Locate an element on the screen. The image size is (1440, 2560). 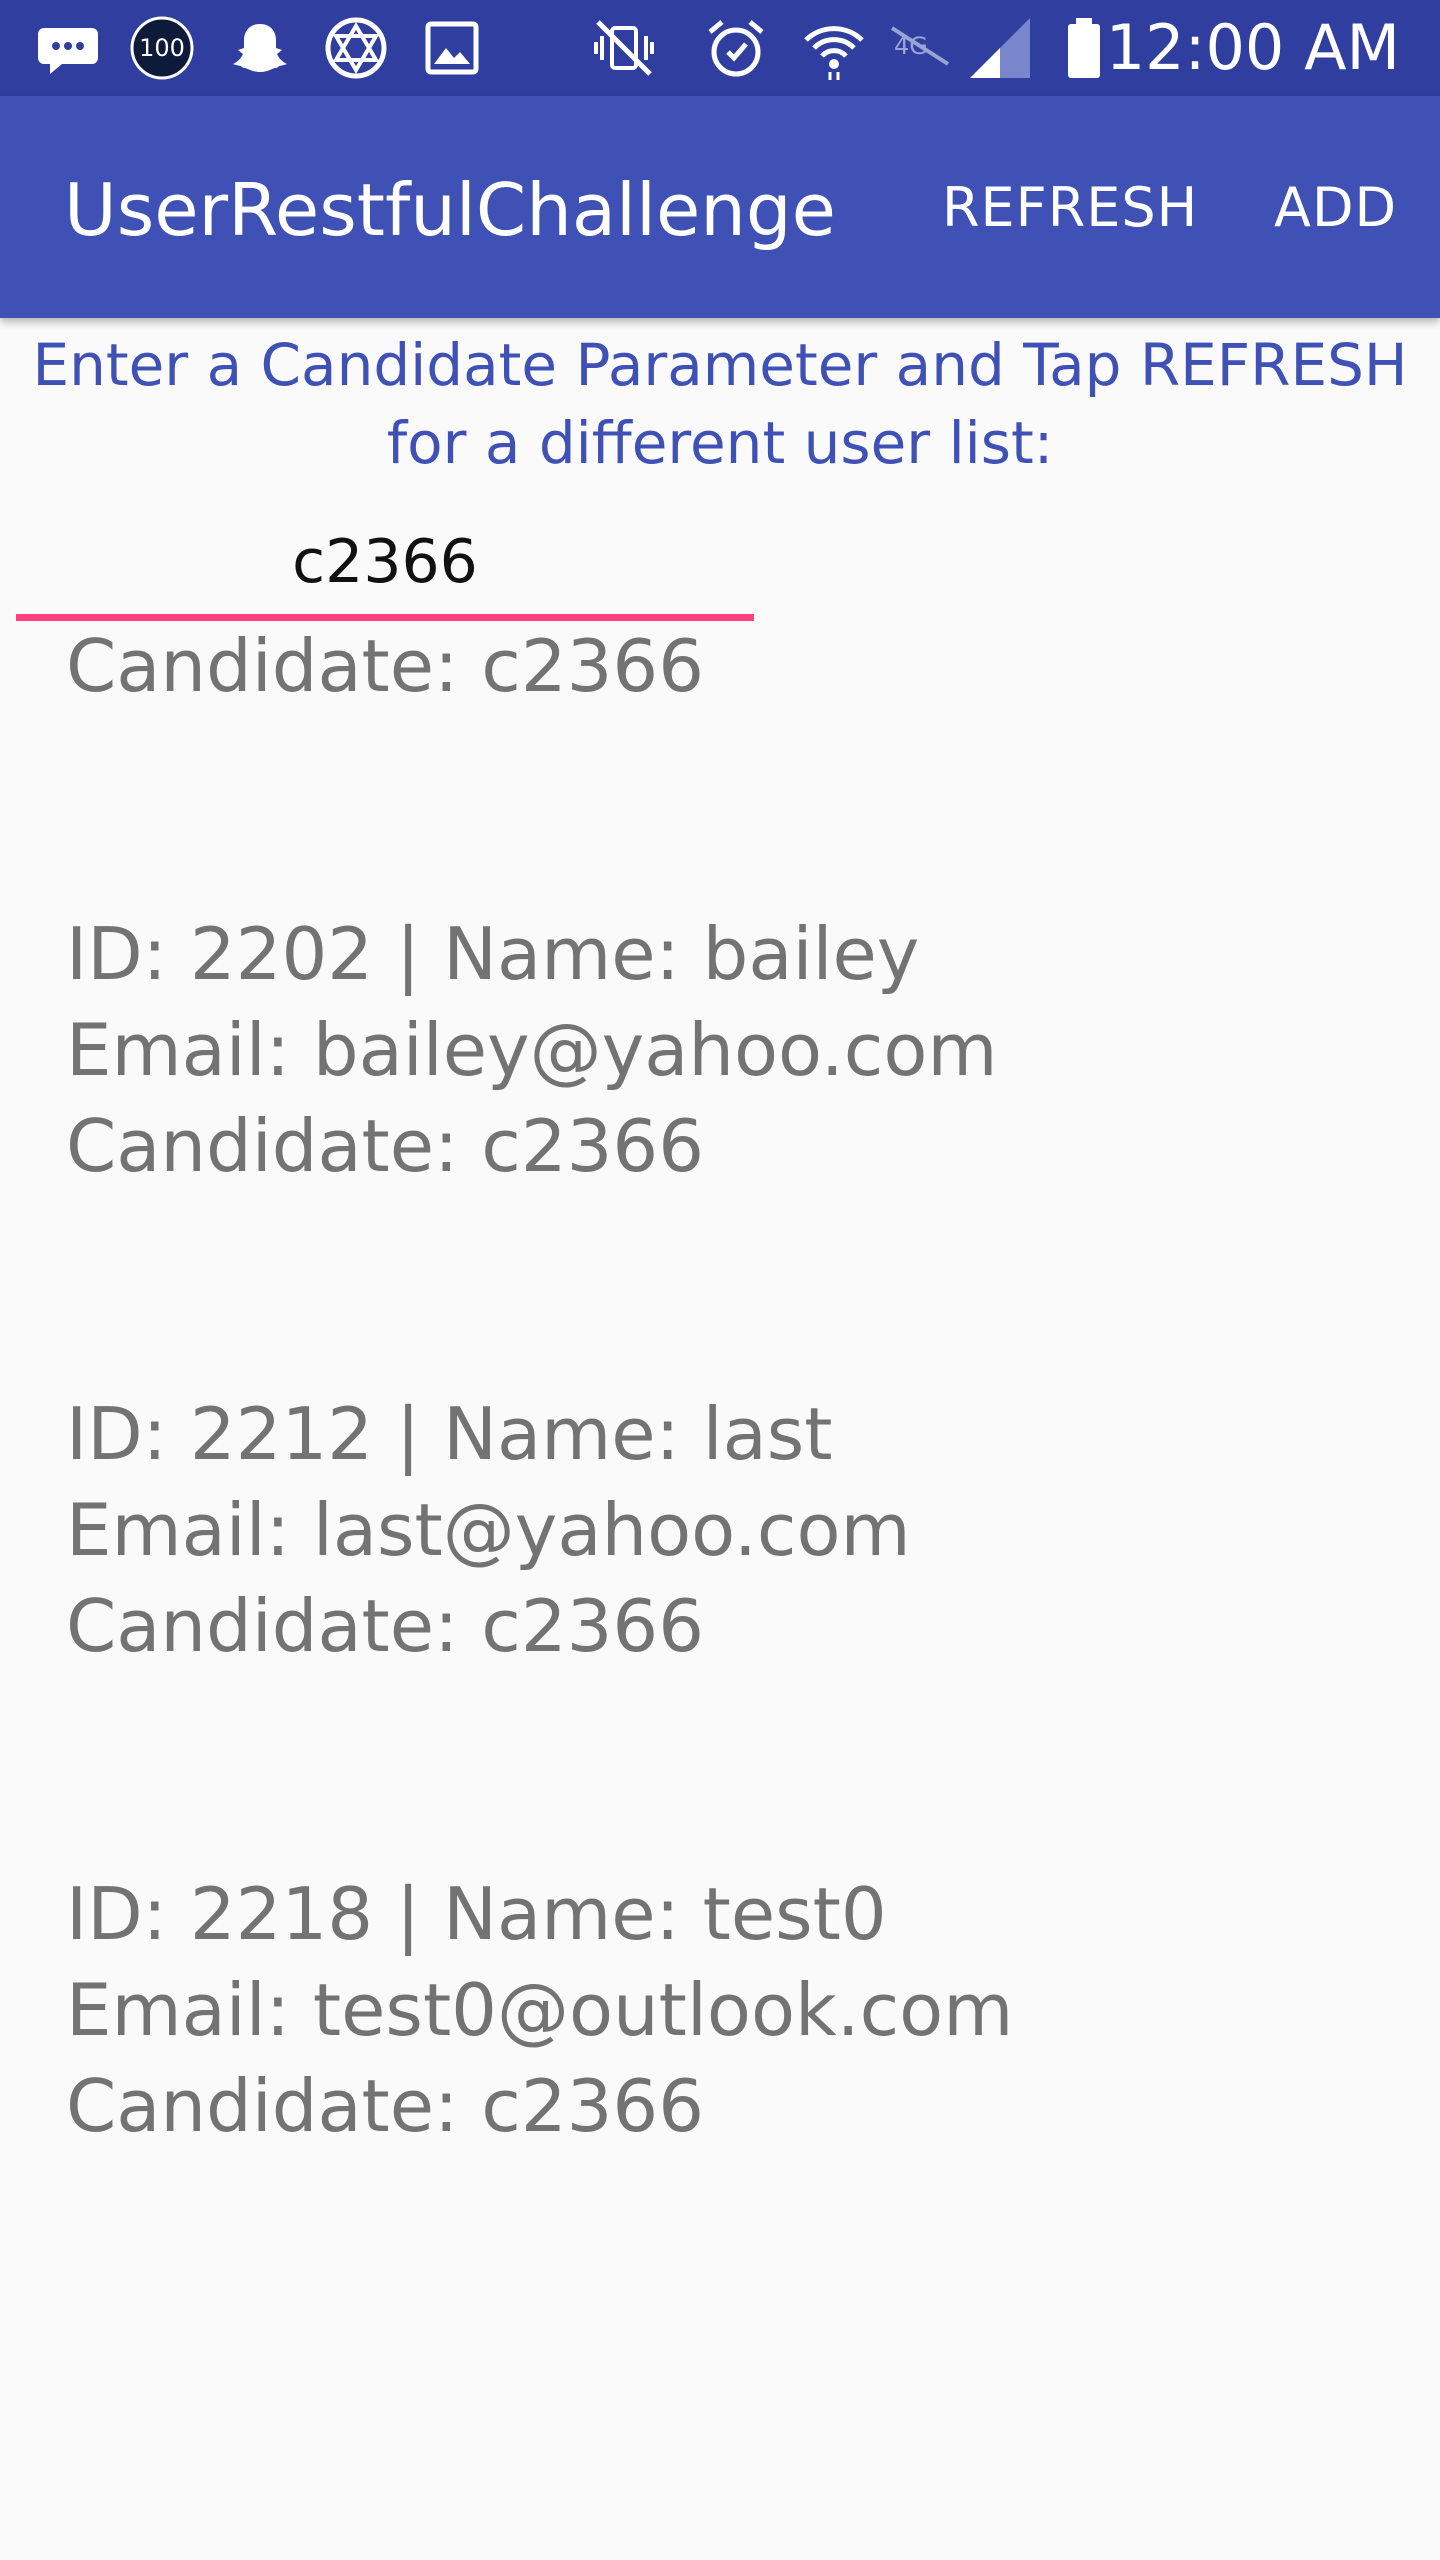
list-item: Candidate: c2366 is located at coordinates (720, 757).